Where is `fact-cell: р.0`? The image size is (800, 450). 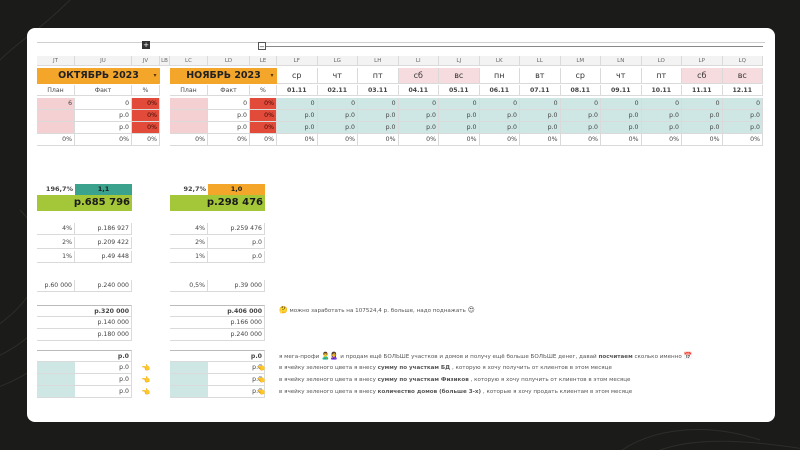 fact-cell: р.0 is located at coordinates (229, 116).